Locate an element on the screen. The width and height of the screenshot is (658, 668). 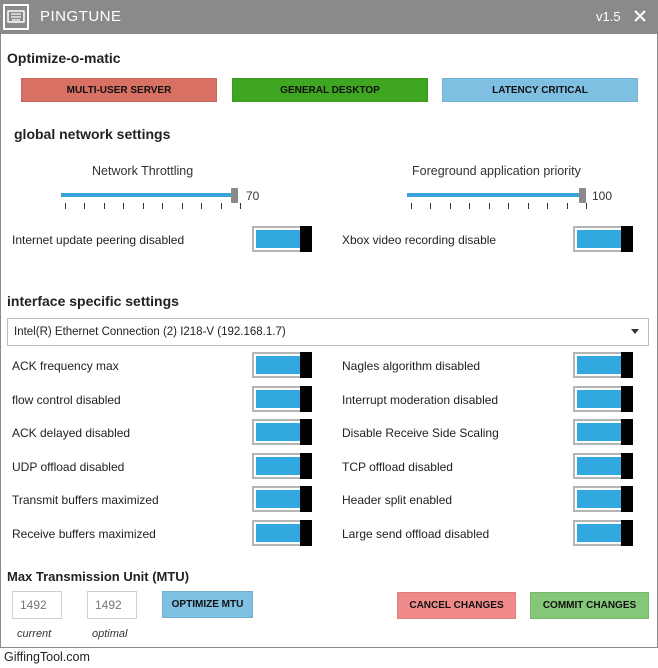
ack-delayed-label: ACK delayed disabled is located at coordinates (71, 433).